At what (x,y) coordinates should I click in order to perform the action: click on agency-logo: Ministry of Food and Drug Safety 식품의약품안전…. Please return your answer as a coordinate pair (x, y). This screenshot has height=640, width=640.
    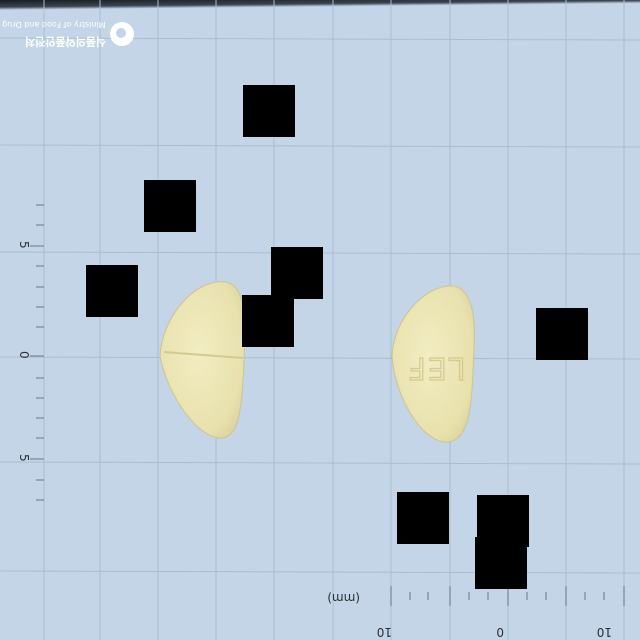
    Looking at the image, I should click on (69, 38).